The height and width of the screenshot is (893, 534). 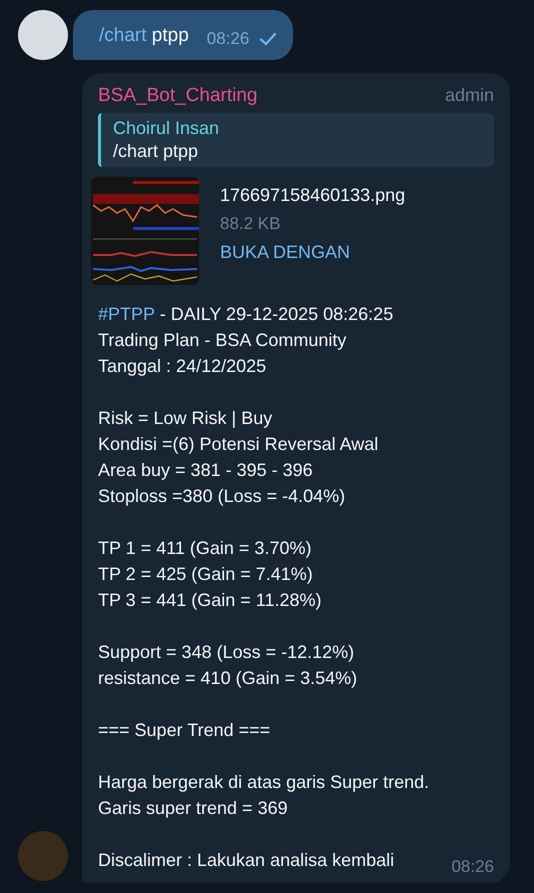 What do you see at coordinates (145, 231) in the screenshot?
I see `chart-thumbnail-drawing` at bounding box center [145, 231].